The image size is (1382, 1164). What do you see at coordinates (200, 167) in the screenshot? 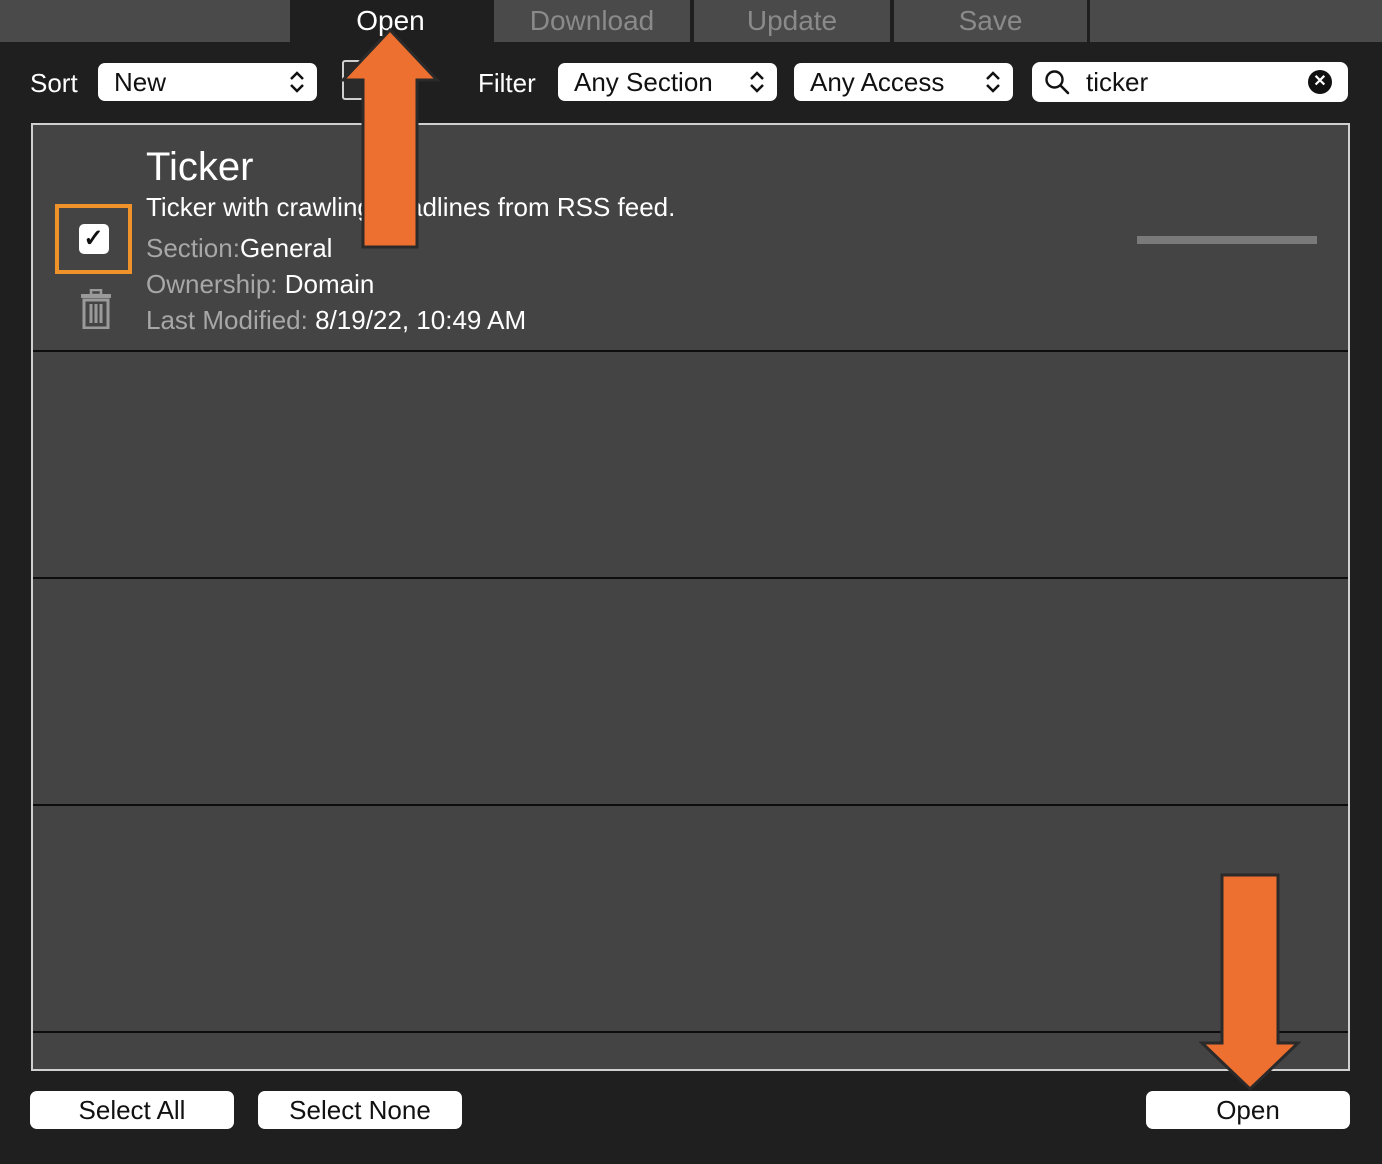
I see `item-title: Ticker` at bounding box center [200, 167].